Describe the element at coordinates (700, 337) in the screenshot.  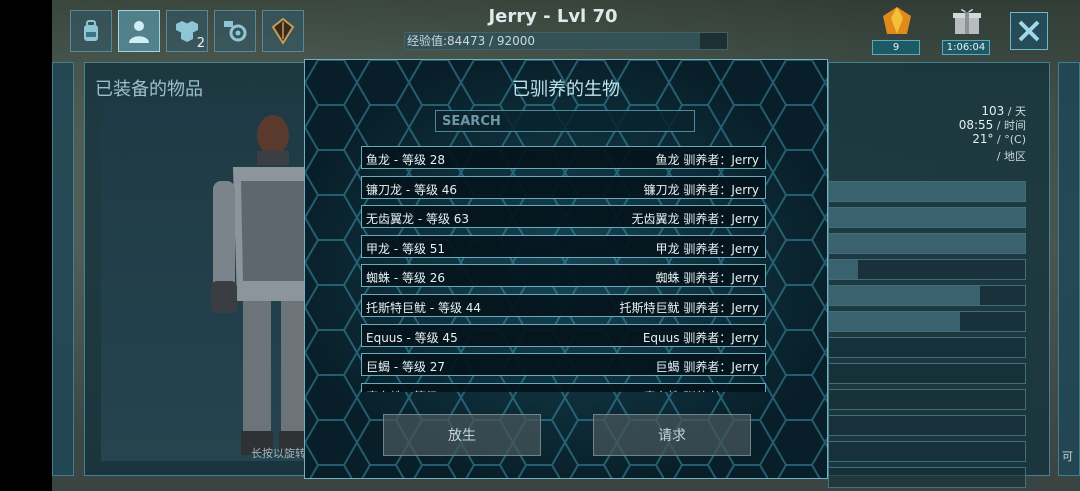
I see `creature-tamer: Equus 驯养者：Jerry` at that location.